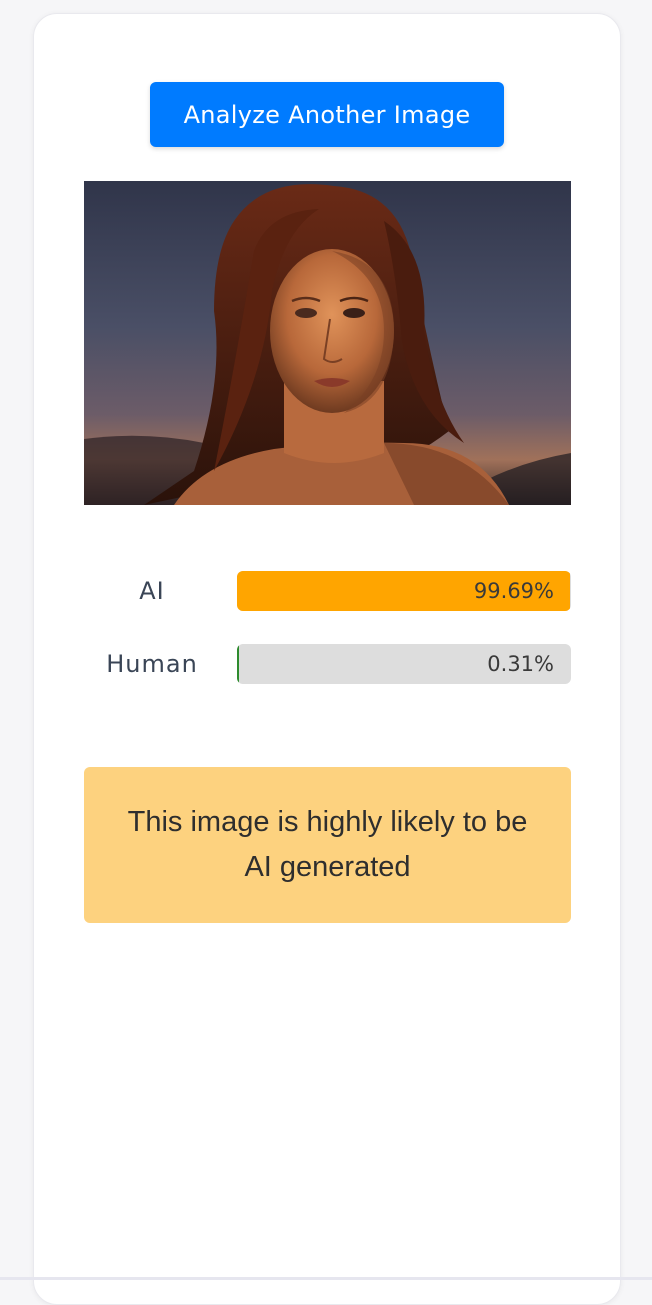  Describe the element at coordinates (404, 591) in the screenshot. I see `ai-score-bar: 99.69%` at that location.